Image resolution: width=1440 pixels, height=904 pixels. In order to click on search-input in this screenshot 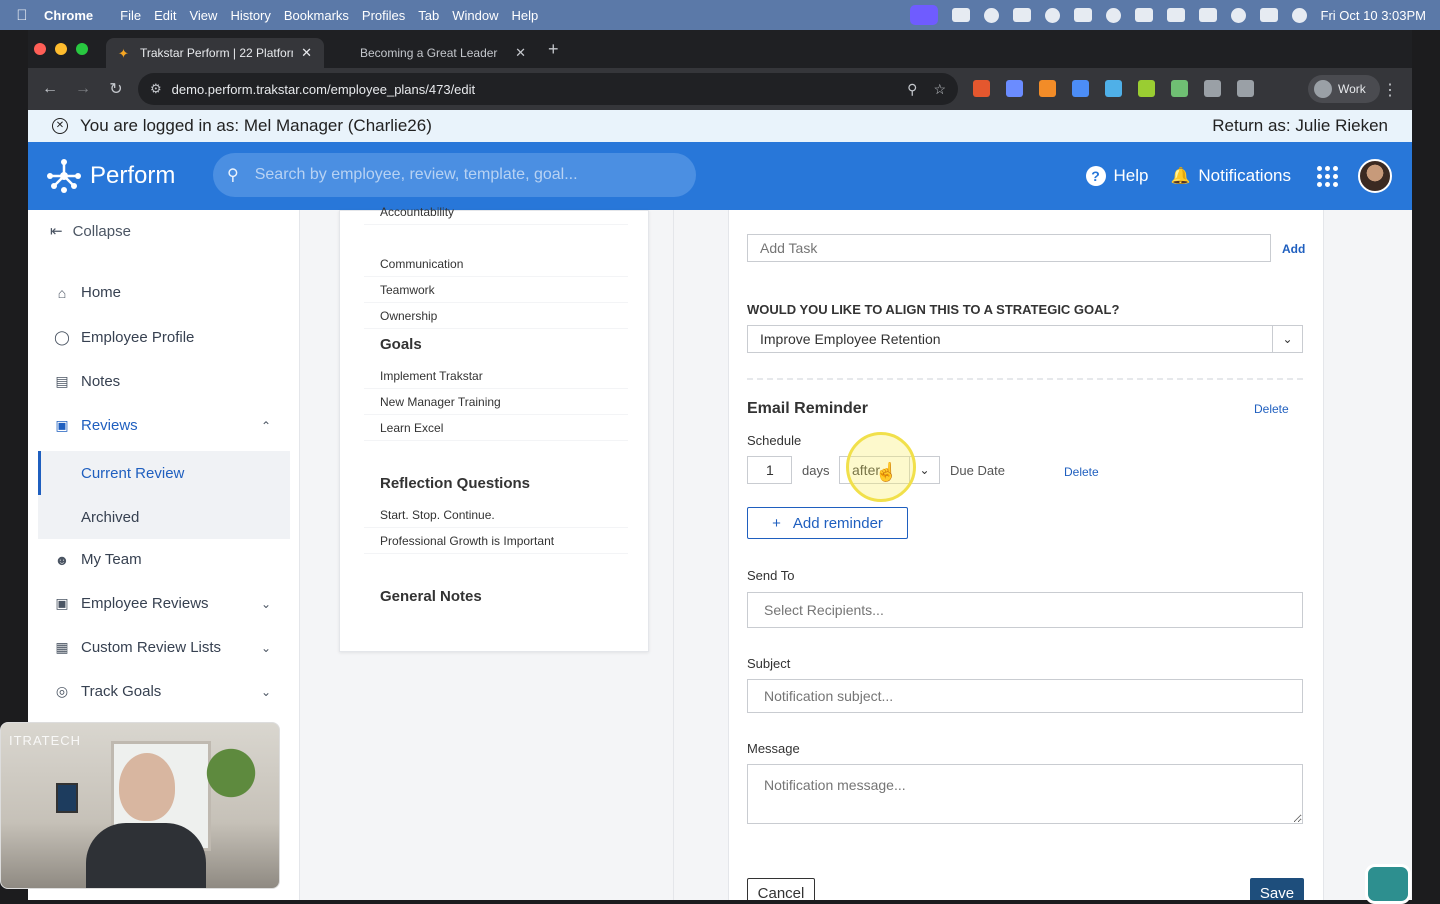, I will do `click(454, 175)`.